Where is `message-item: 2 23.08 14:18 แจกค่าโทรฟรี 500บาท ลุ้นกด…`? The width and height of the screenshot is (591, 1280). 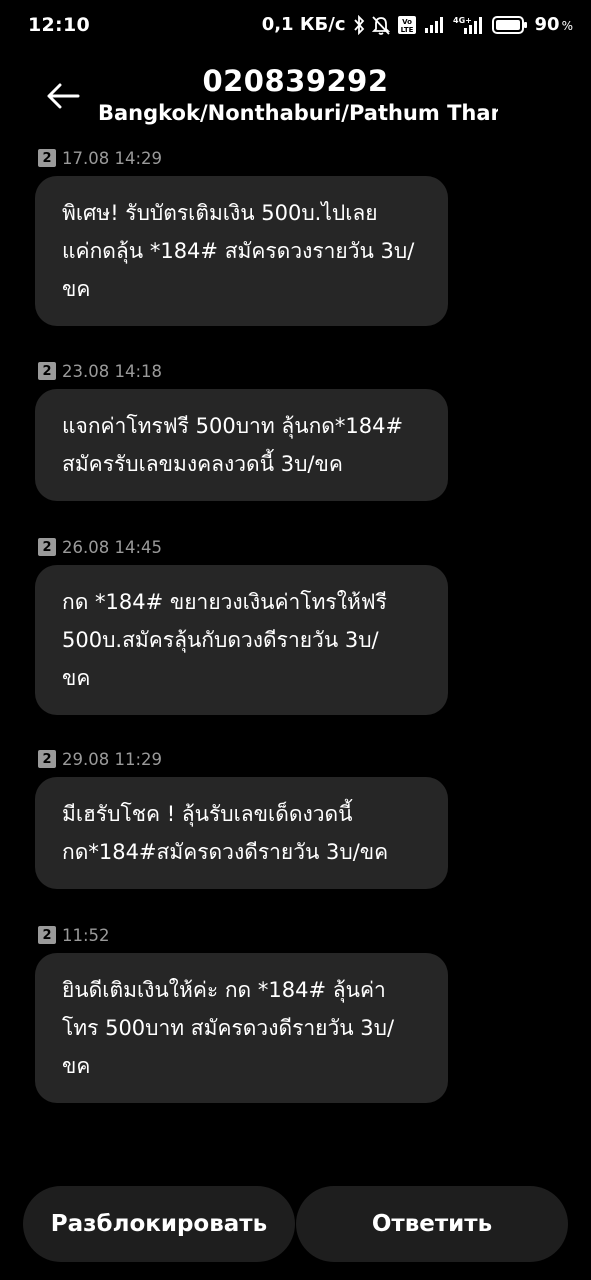 message-item: 2 23.08 14:18 แจกค่าโทรฟรี 500บาท ลุ้นกด… is located at coordinates (241, 430).